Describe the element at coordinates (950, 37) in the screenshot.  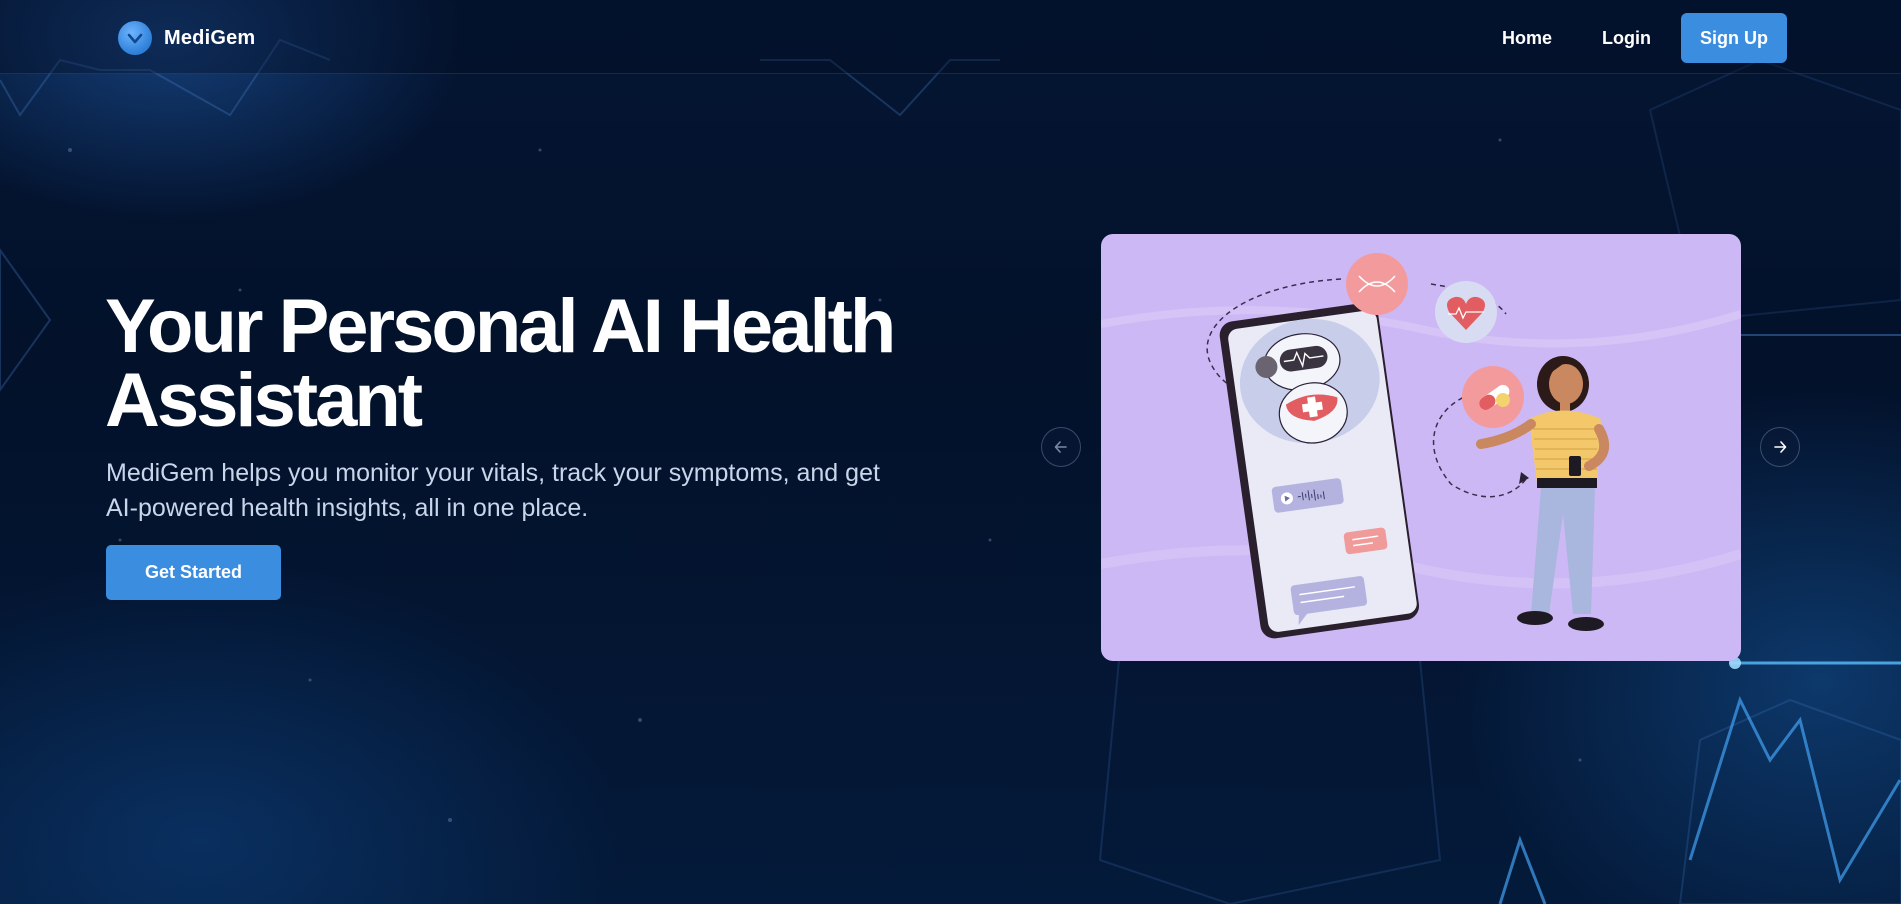
I see `navbar: MediGem Home Login Sign Up` at that location.